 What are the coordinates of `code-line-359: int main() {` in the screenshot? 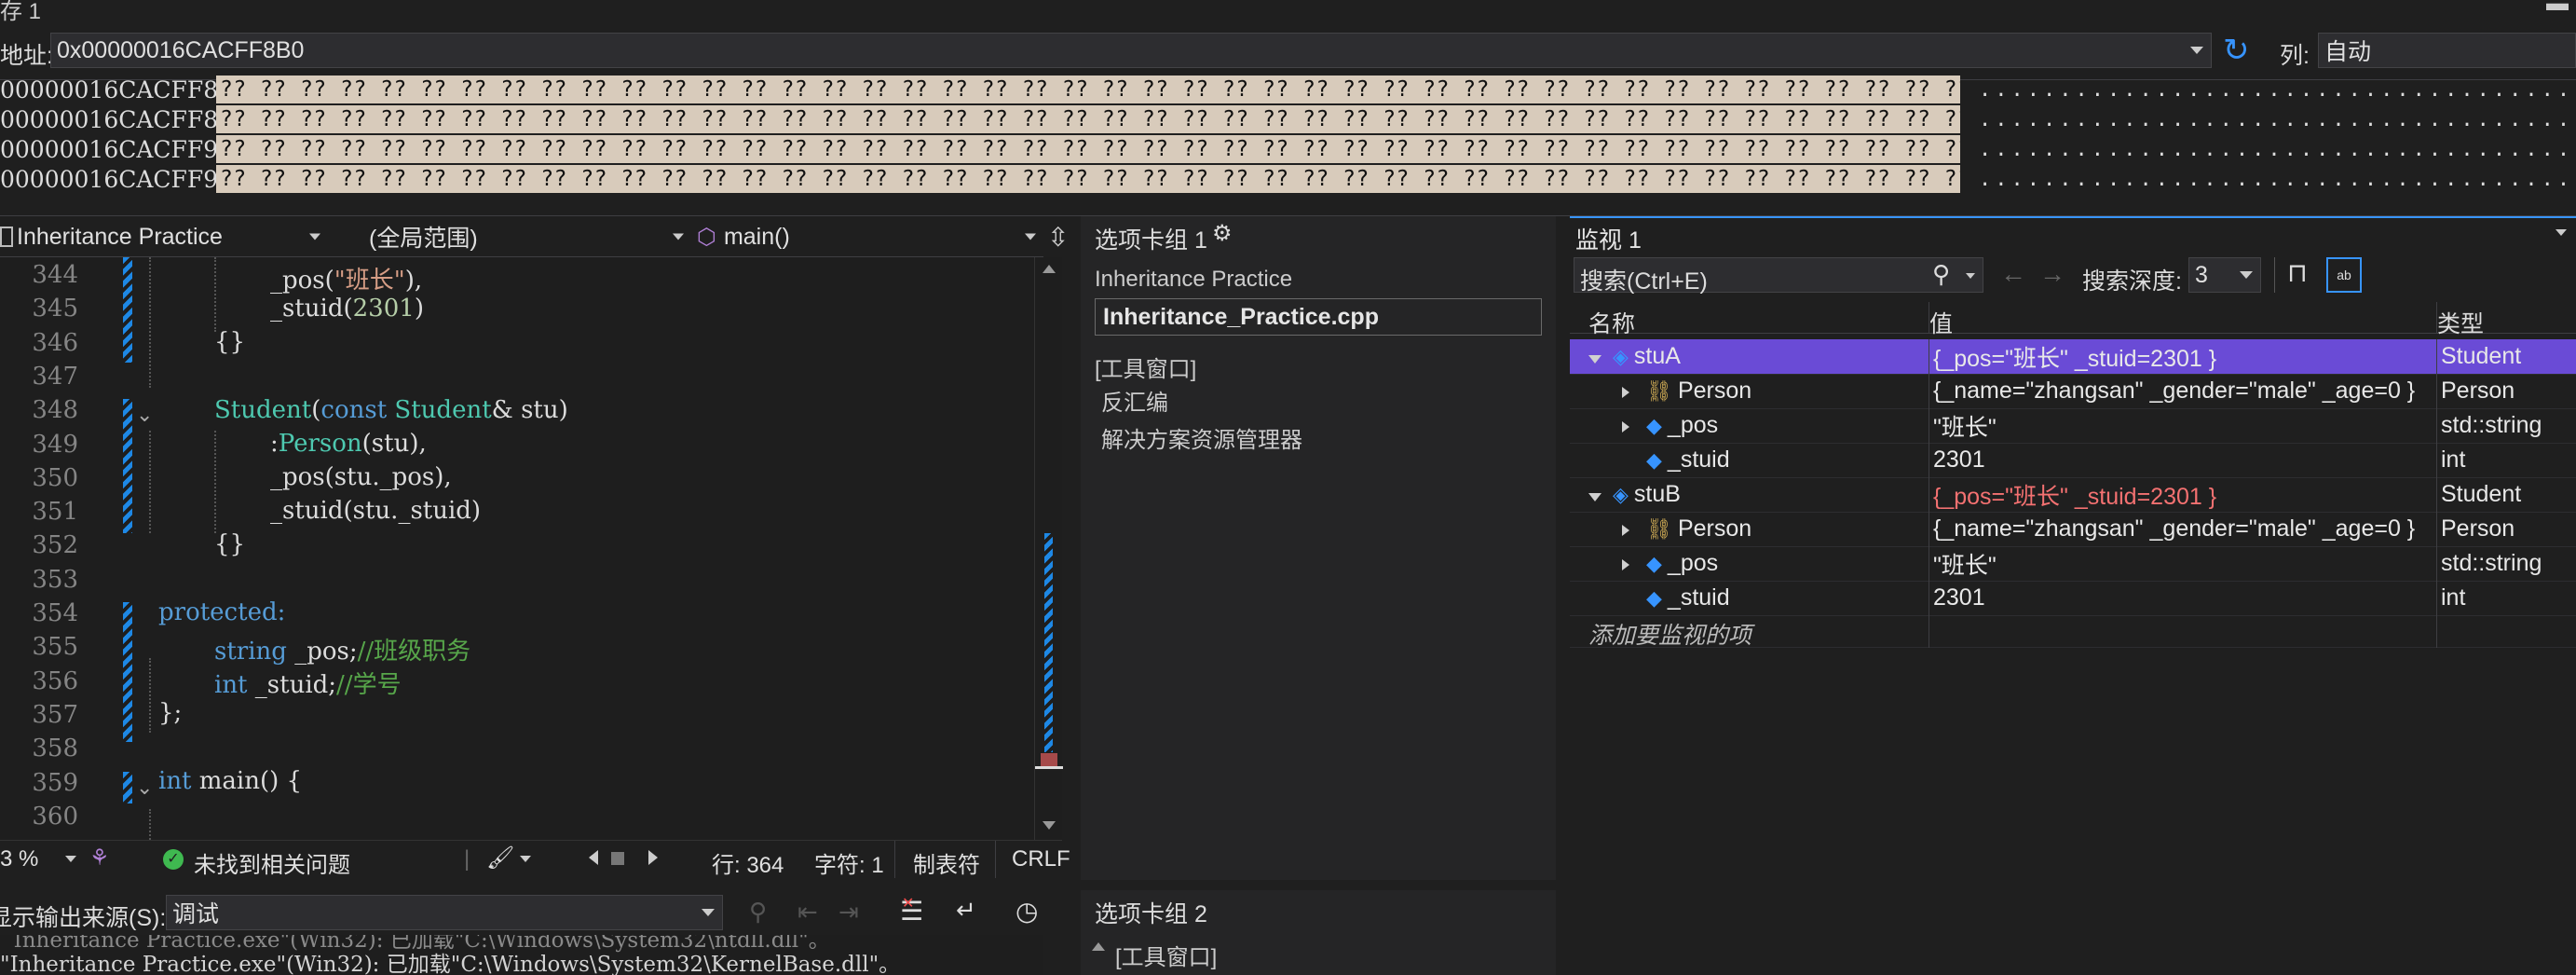 It's located at (230, 781).